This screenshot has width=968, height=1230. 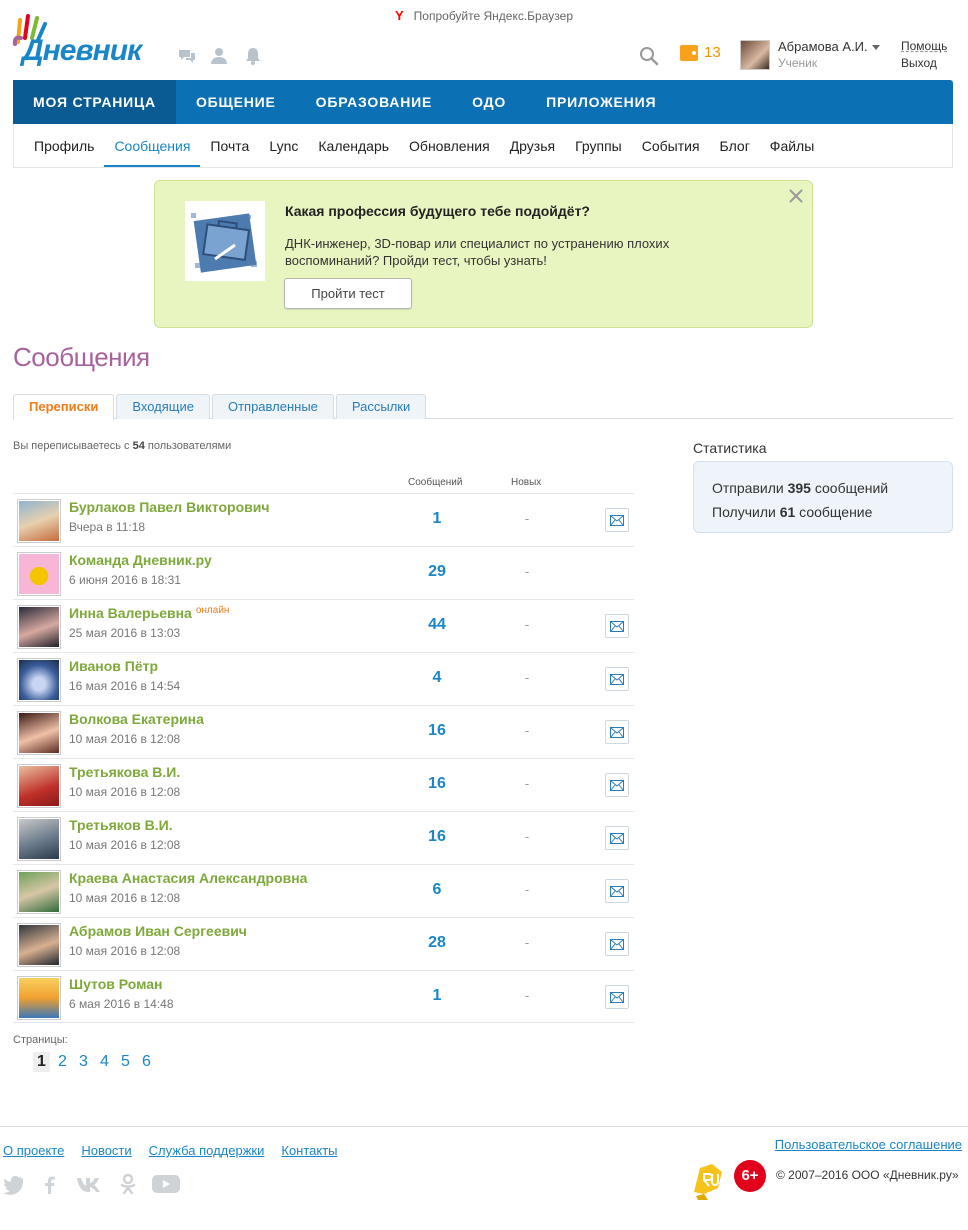 What do you see at coordinates (106, 1150) in the screenshot?
I see `footer-link-news: Новости` at bounding box center [106, 1150].